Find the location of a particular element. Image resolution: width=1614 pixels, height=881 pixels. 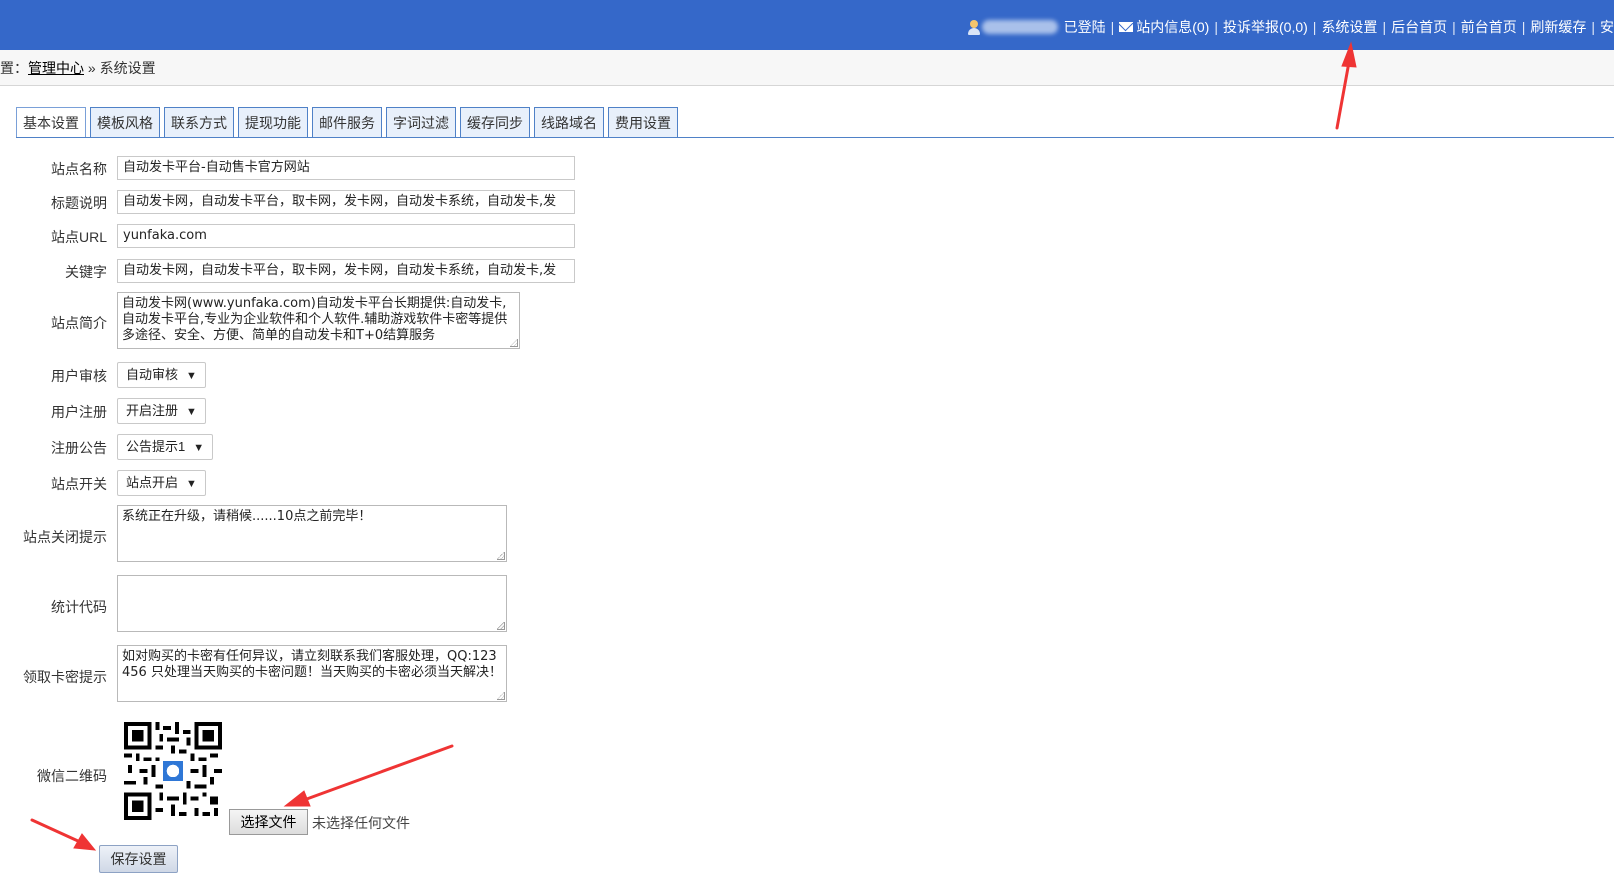

tab-word-filter: 字词过滤 is located at coordinates (421, 122).